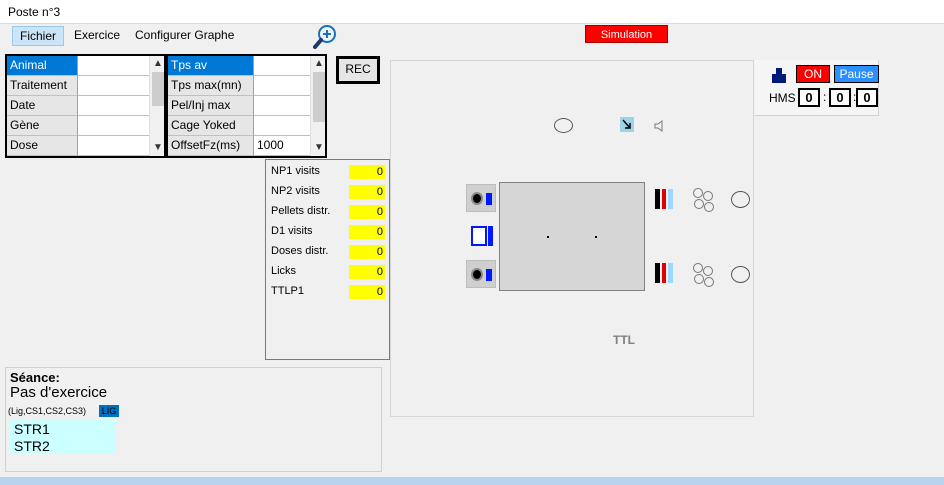 This screenshot has height=485, width=944. I want to click on counter-ttlp1: TTLP1 0, so click(328, 292).